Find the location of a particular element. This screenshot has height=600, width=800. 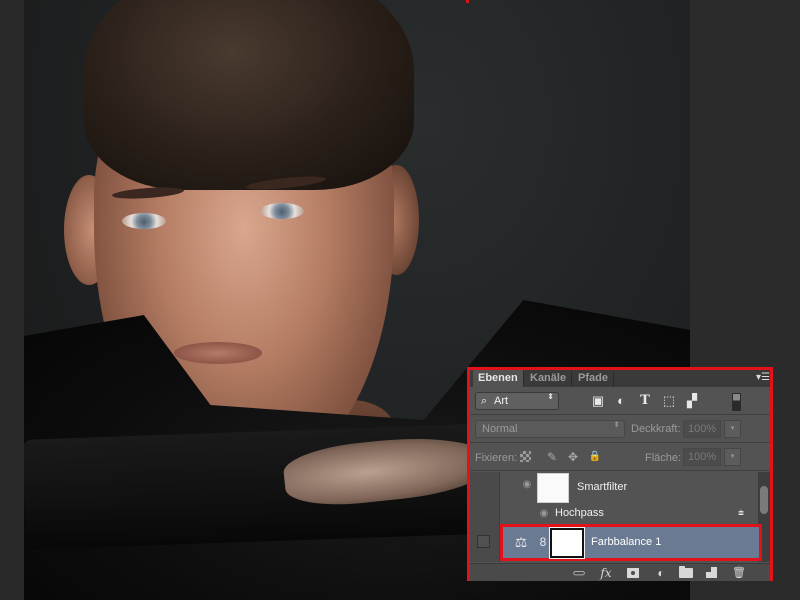

new-group-icon is located at coordinates (686, 573).